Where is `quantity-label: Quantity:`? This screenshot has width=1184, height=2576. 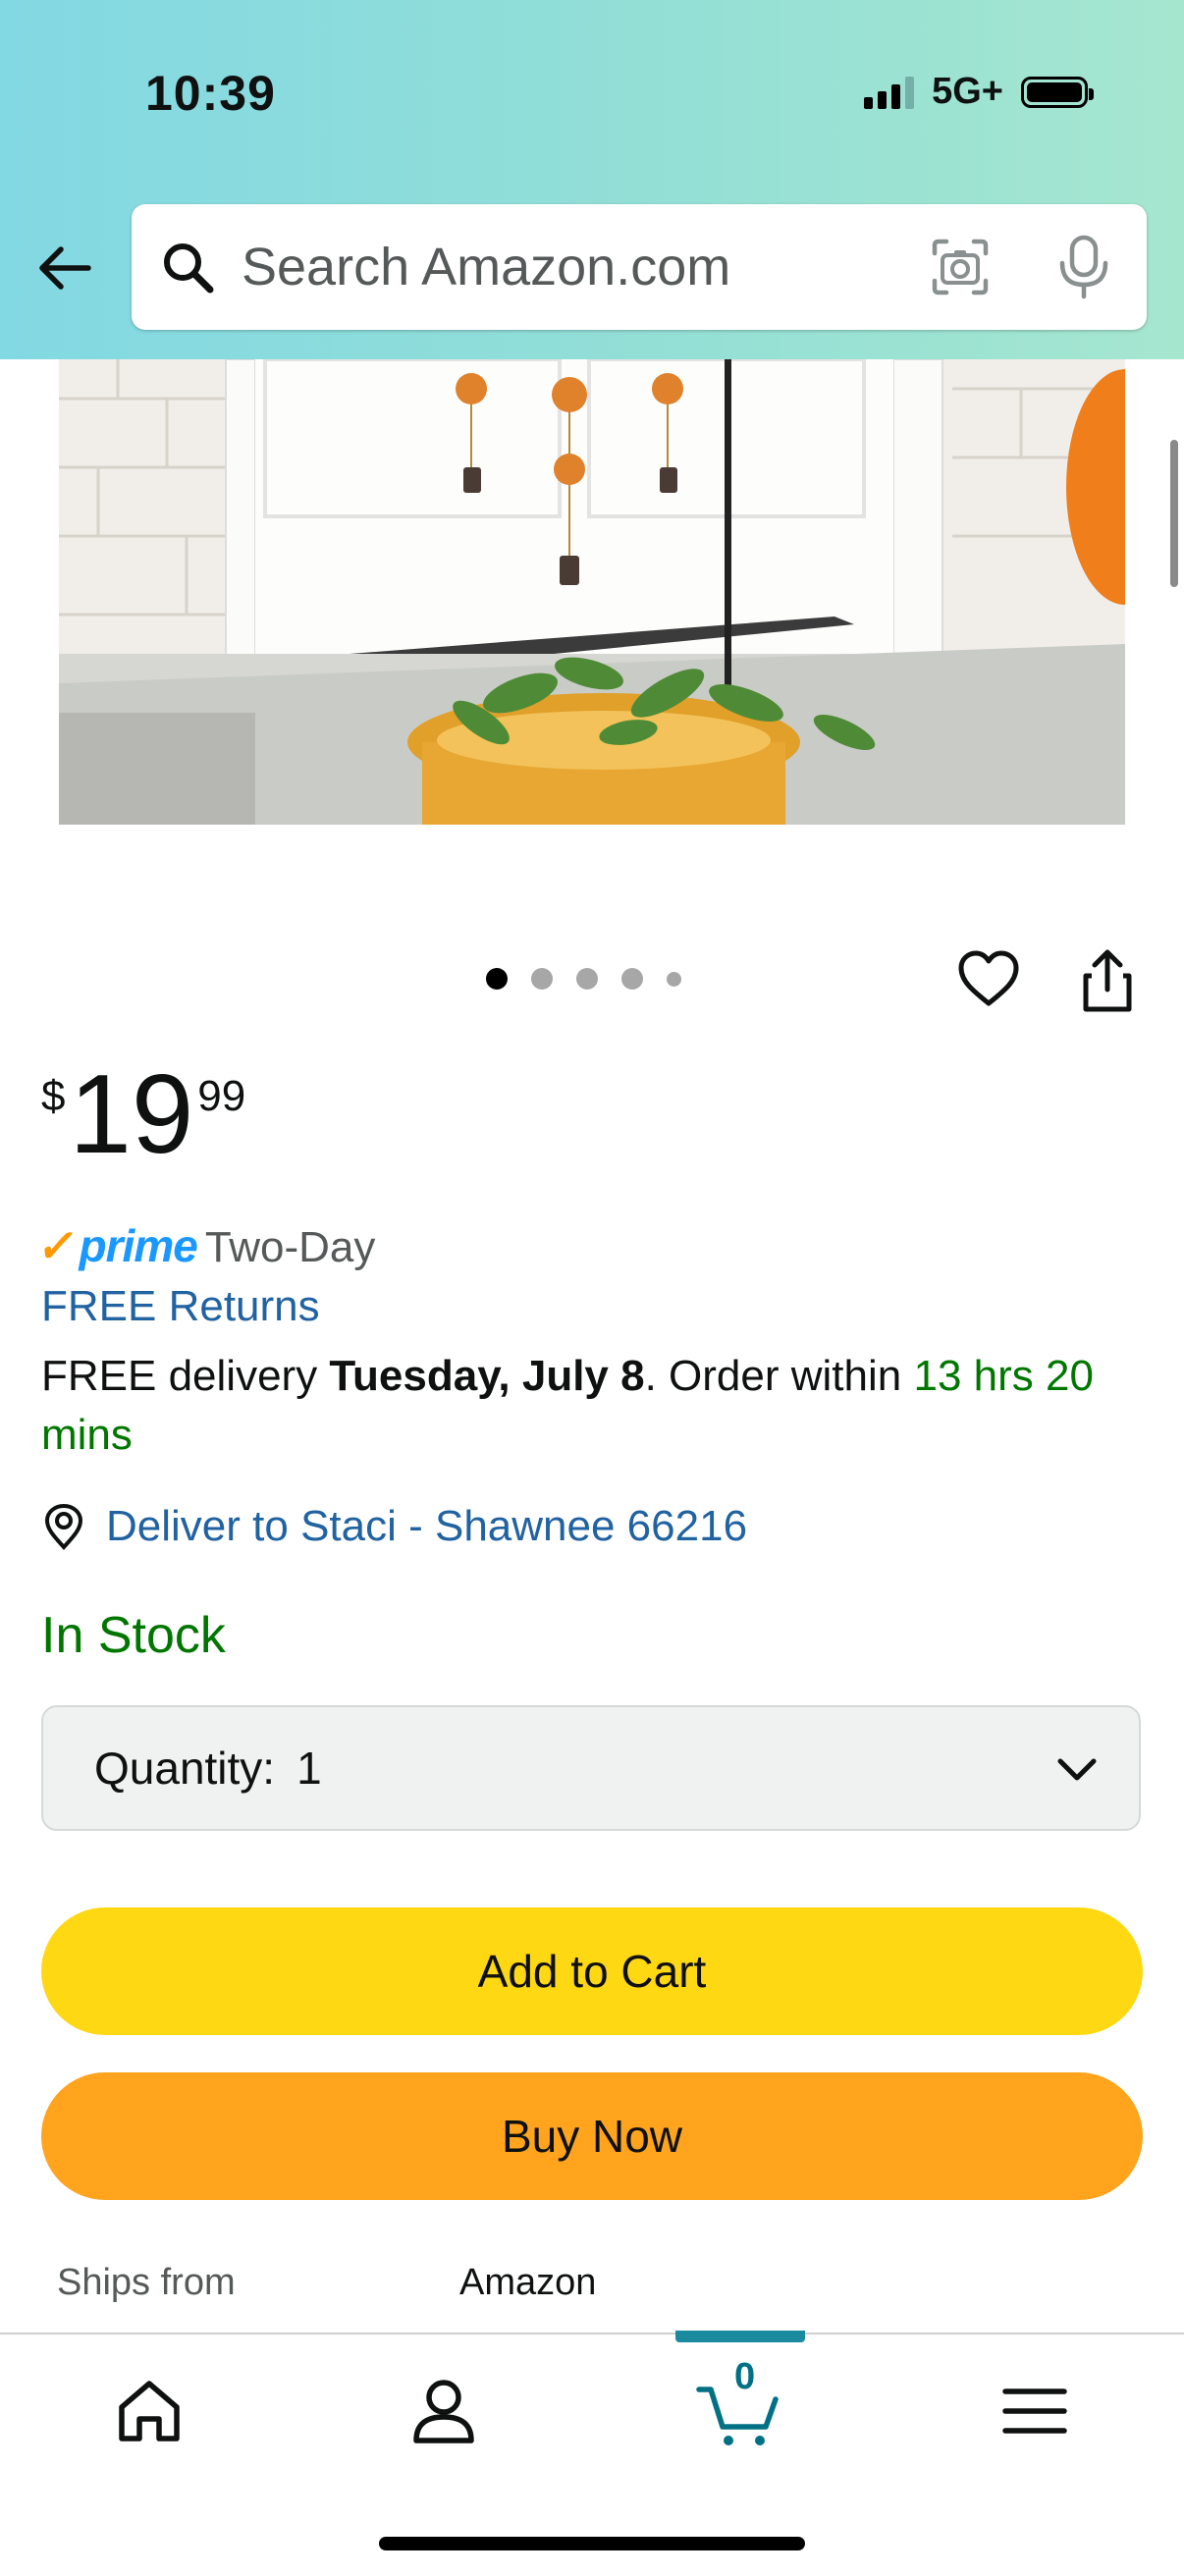 quantity-label: Quantity: is located at coordinates (185, 1768).